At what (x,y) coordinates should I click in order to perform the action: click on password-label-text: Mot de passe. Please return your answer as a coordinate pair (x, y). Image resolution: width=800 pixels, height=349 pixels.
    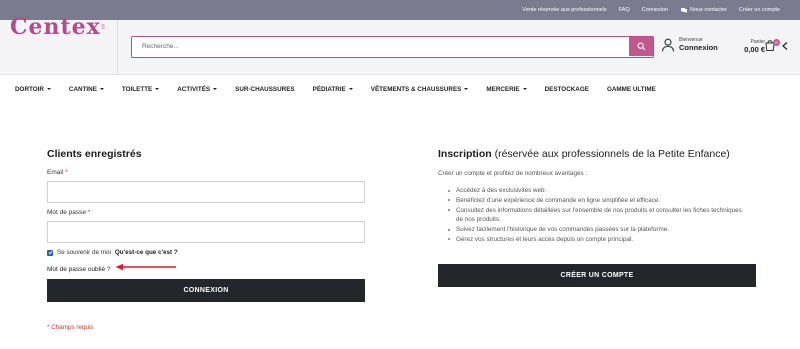
    Looking at the image, I should click on (67, 212).